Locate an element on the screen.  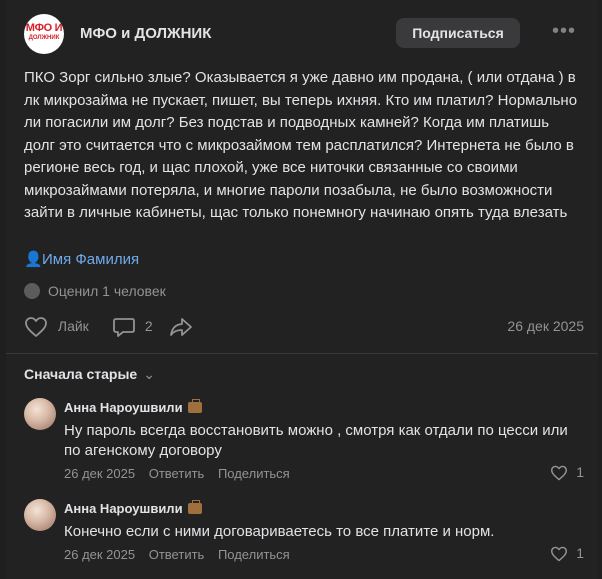
share-button is located at coordinates (181, 327).